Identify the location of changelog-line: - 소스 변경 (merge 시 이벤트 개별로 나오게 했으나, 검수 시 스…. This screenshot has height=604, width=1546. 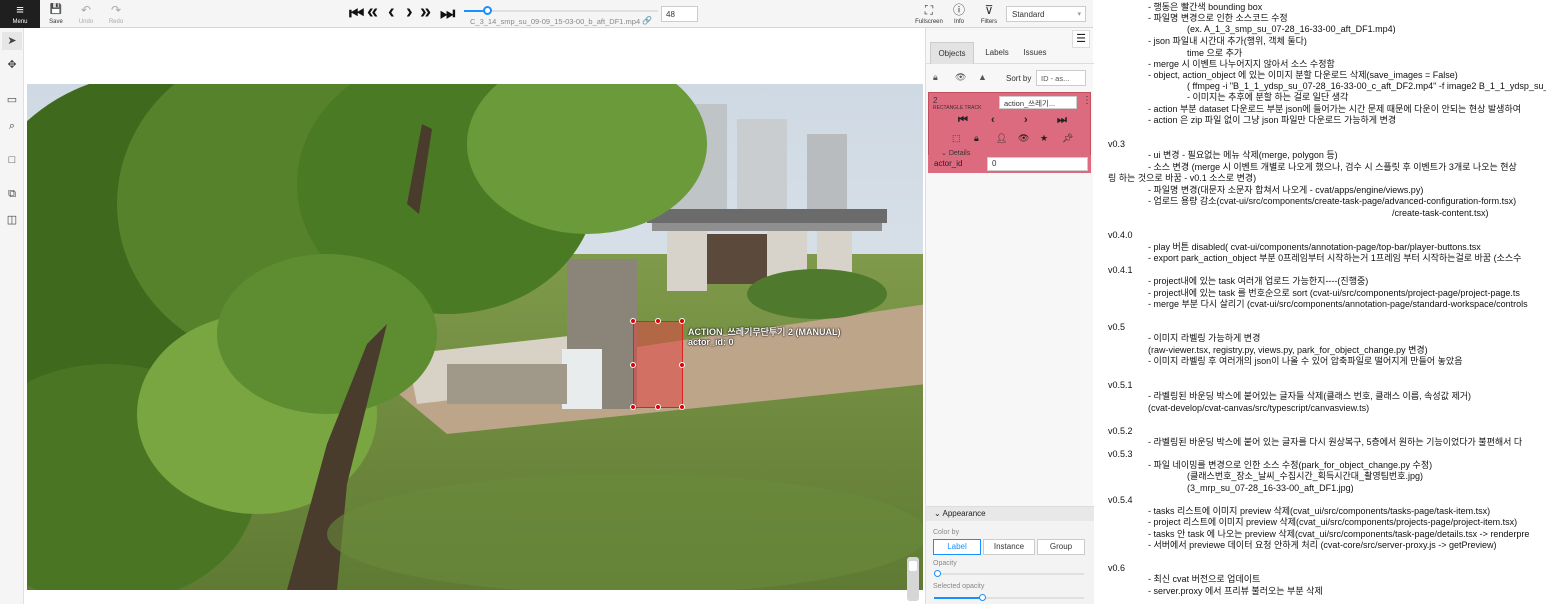
(1332, 167).